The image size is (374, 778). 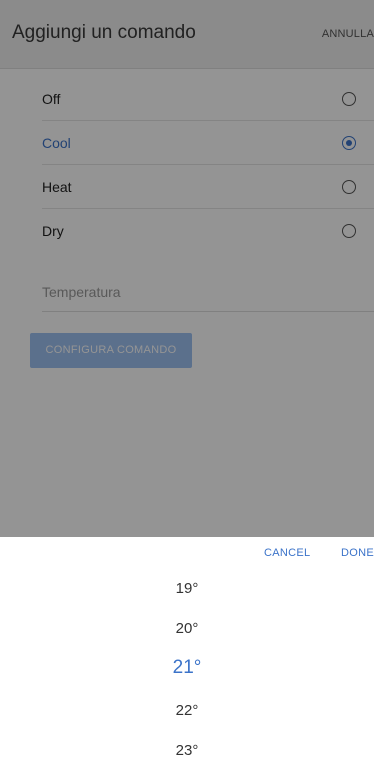 I want to click on option-label: Heat, so click(x=57, y=187).